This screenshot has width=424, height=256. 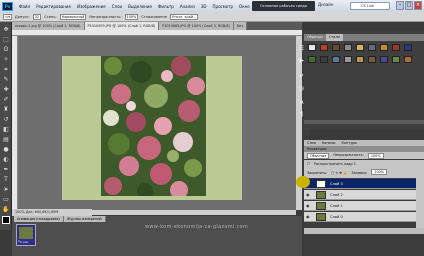 What do you see at coordinates (364, 37) in the screenshot?
I see `styles-panel-tabs: Образцы Стили` at bounding box center [364, 37].